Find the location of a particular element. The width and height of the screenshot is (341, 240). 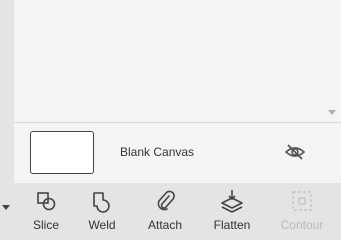

canvas-label: Blank Canvas is located at coordinates (157, 152).